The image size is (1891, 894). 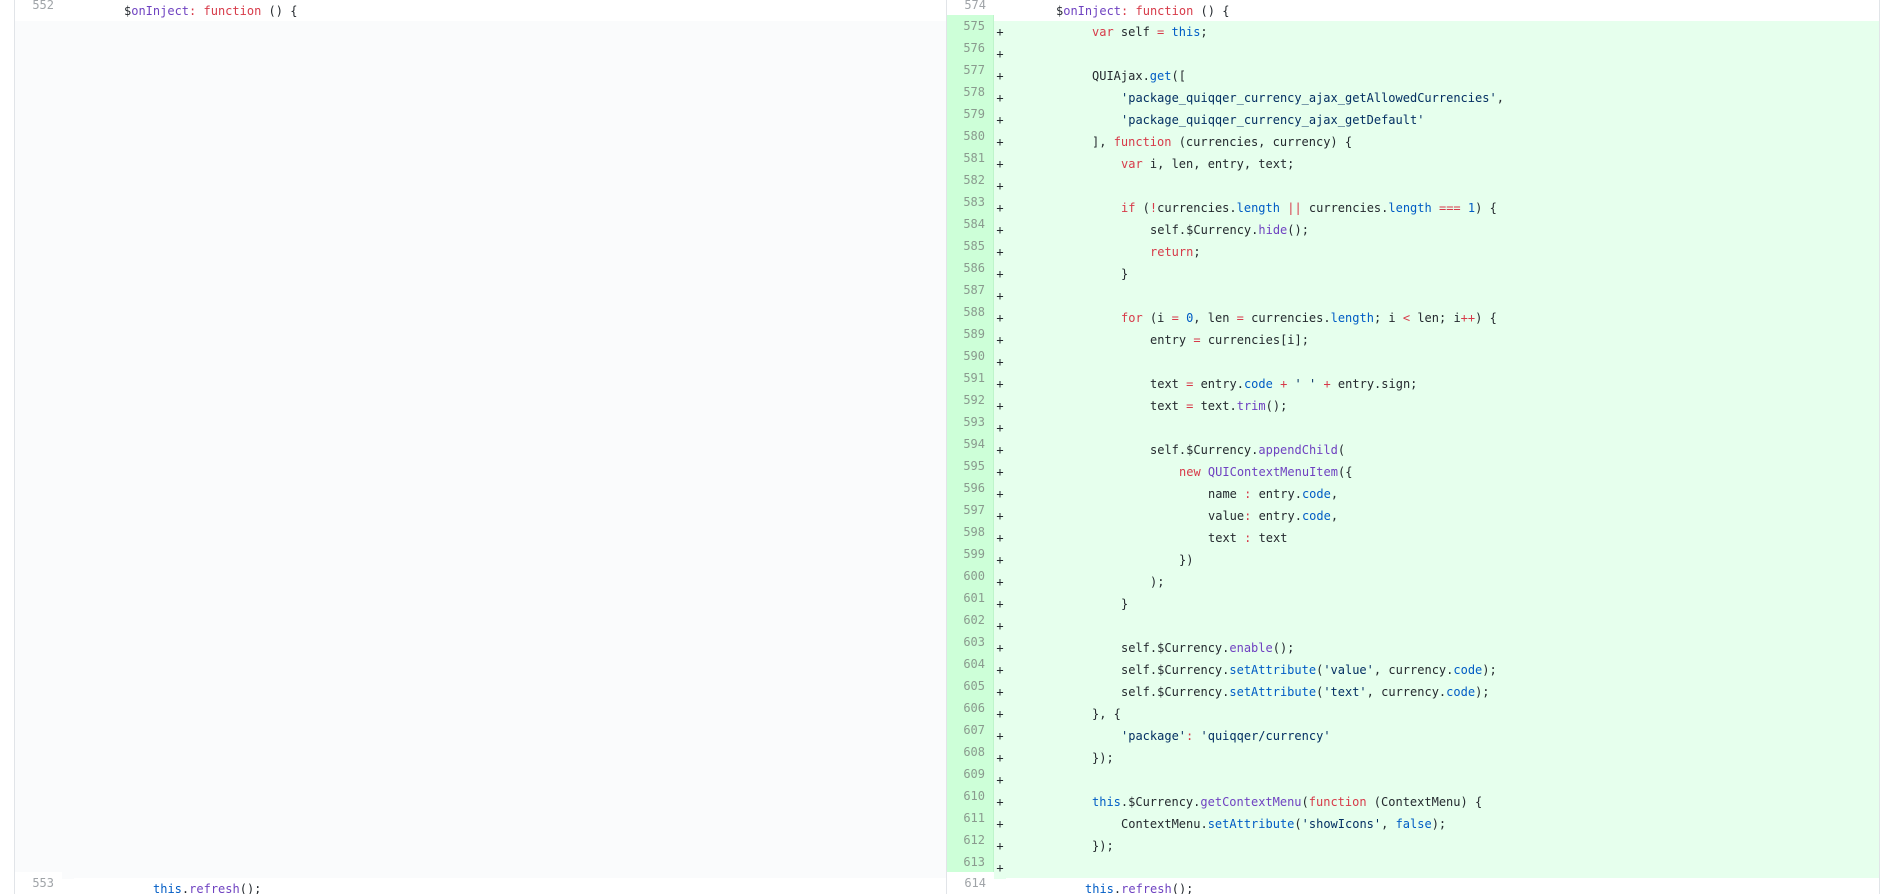 I want to click on code-line: }, so click(x=1442, y=604).